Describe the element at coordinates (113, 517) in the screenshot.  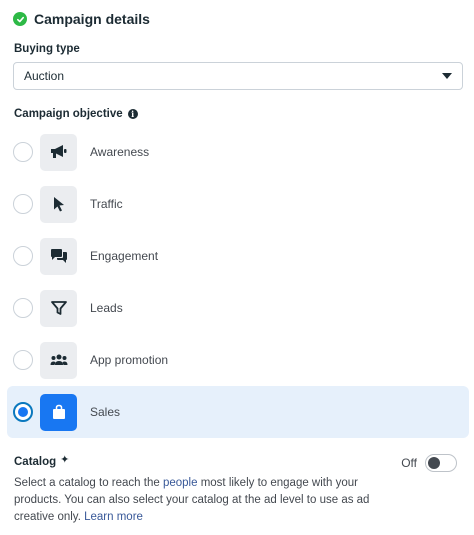
I see `learn-more-link: Learn more` at that location.